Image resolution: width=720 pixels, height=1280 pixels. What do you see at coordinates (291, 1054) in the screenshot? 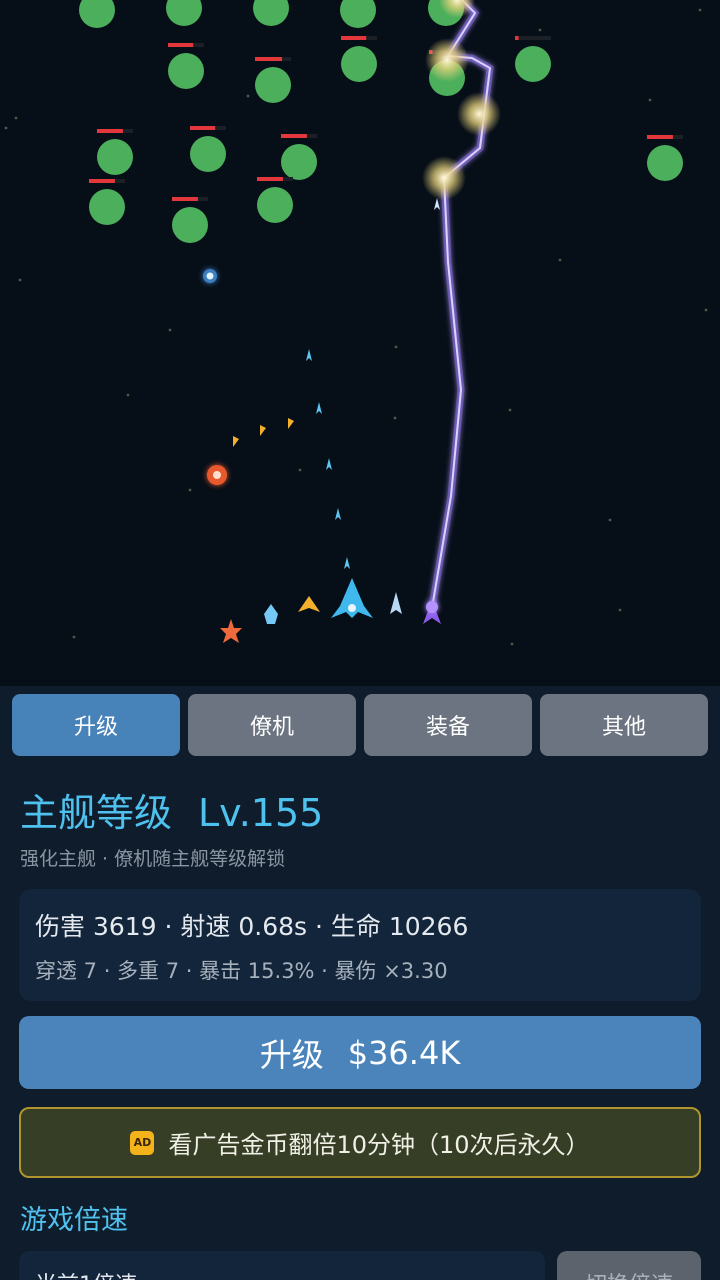
I see `upgrade-button-label: 升级` at bounding box center [291, 1054].